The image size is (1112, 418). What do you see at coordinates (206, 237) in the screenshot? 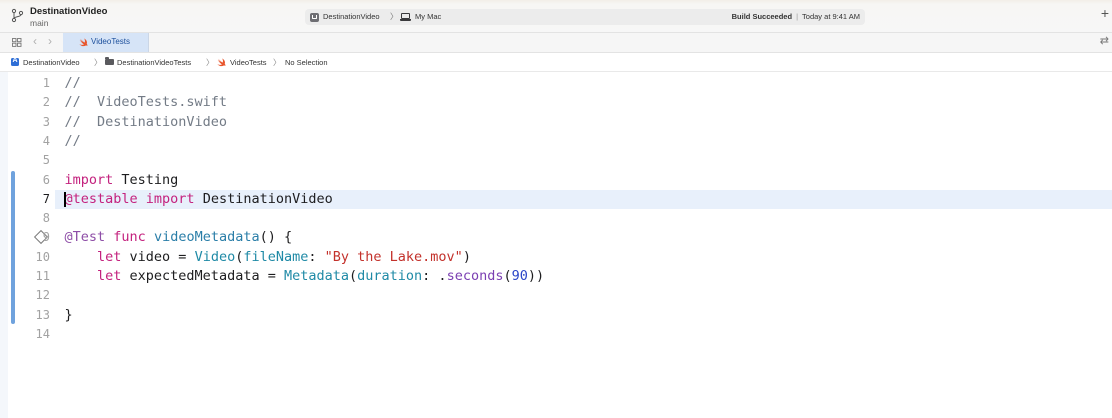
I see `code-token: videoMetadata` at bounding box center [206, 237].